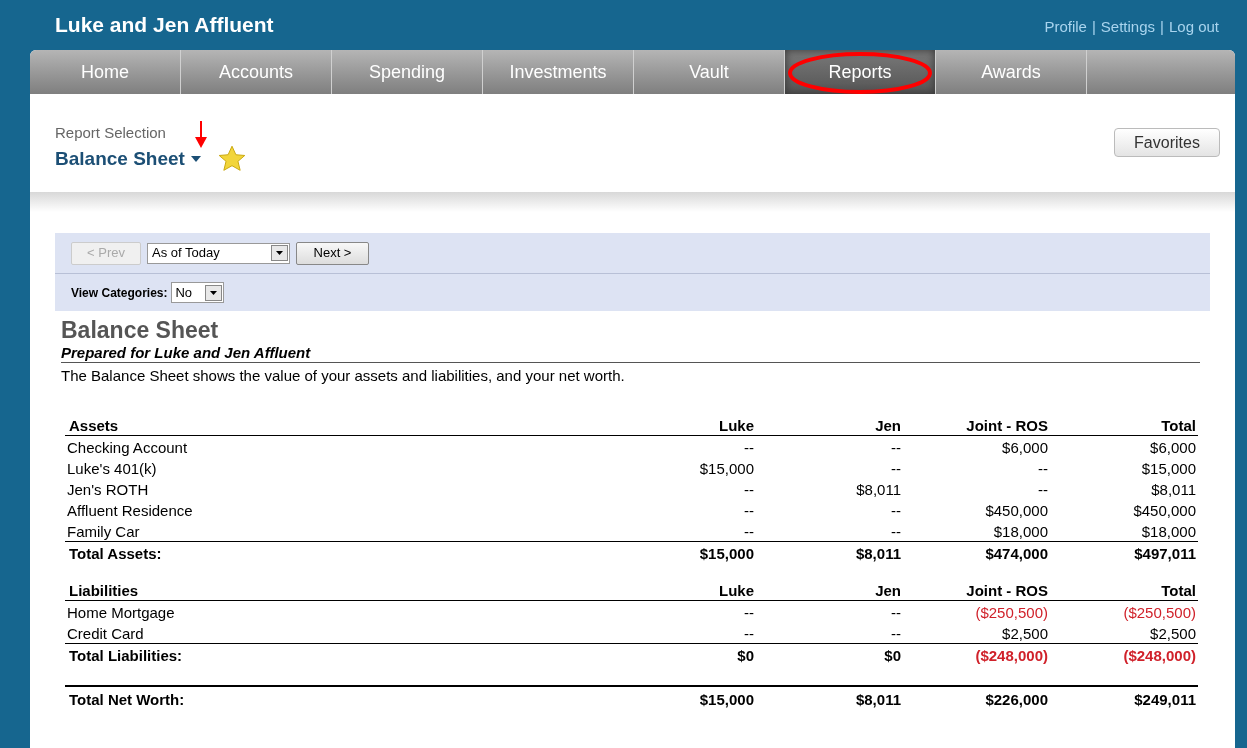  Describe the element at coordinates (1016, 699) in the screenshot. I see `table-cell-text: $226,000` at that location.